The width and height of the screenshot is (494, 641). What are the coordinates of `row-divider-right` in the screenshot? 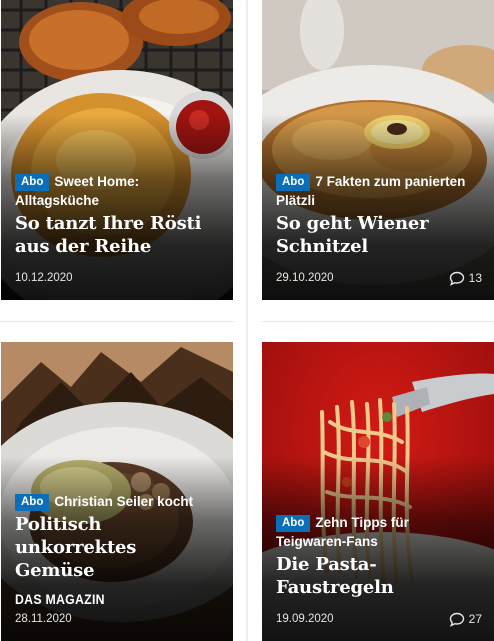 It's located at (378, 321).